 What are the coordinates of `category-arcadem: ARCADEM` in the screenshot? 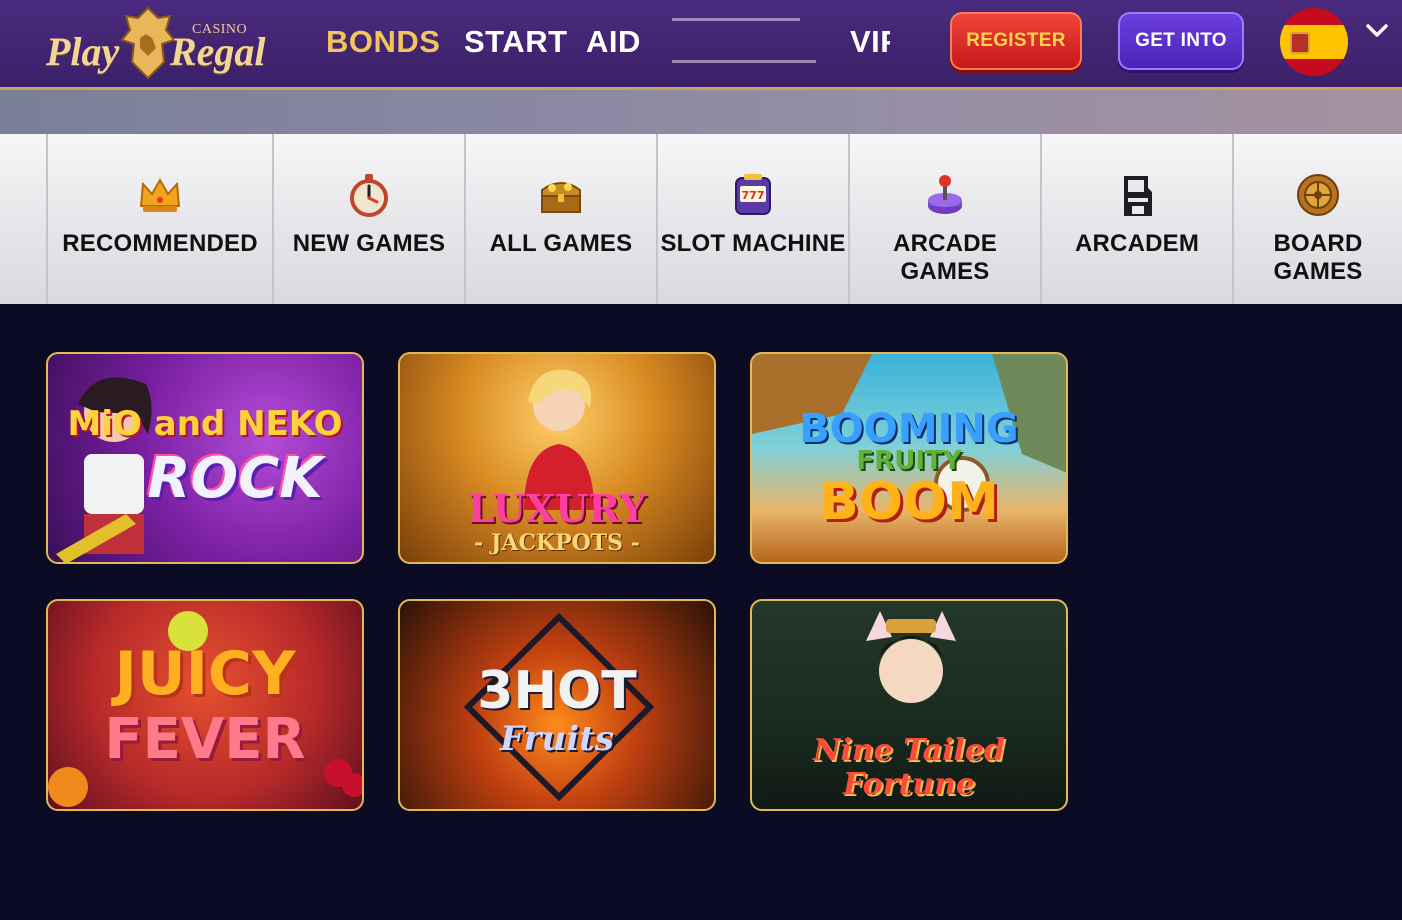 It's located at (1136, 219).